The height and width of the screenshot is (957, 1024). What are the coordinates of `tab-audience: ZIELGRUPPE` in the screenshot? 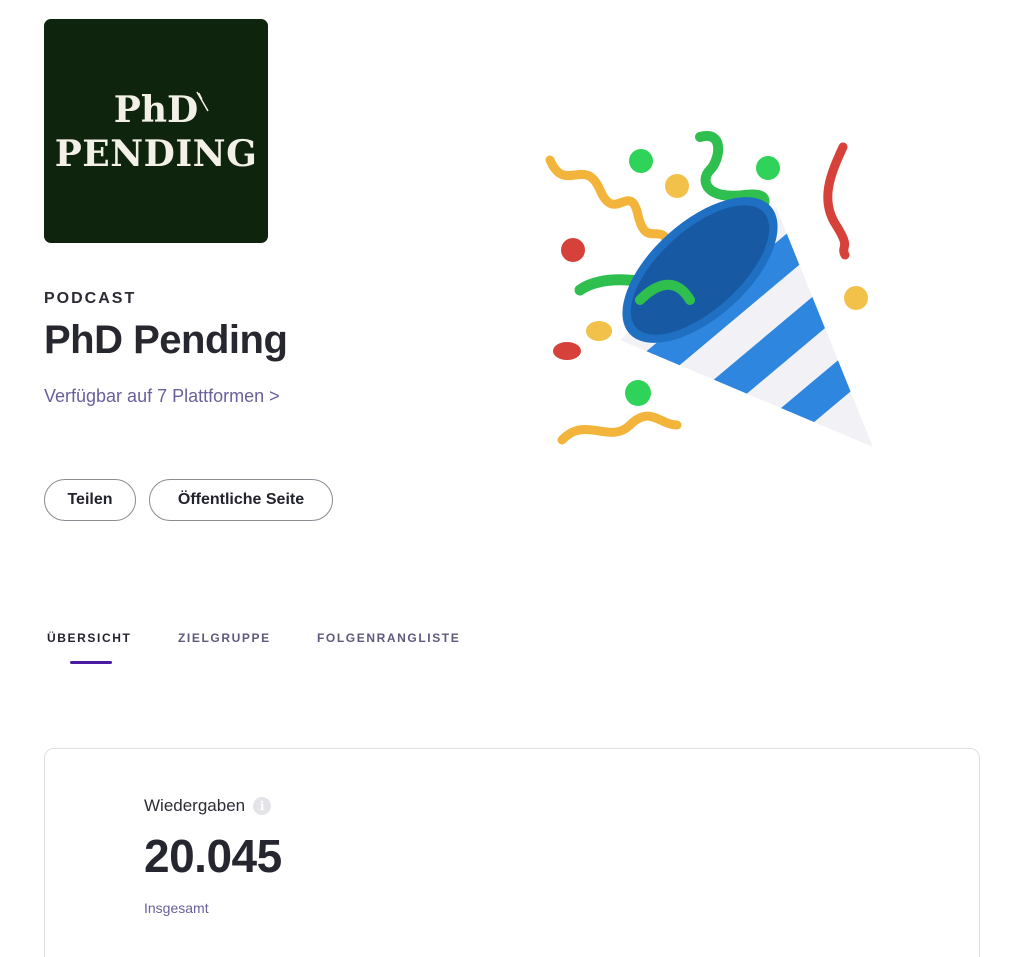 It's located at (224, 638).